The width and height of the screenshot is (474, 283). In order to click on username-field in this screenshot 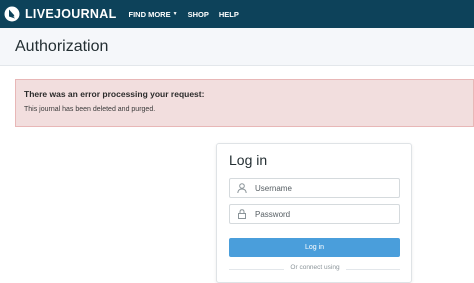, I will do `click(314, 188)`.